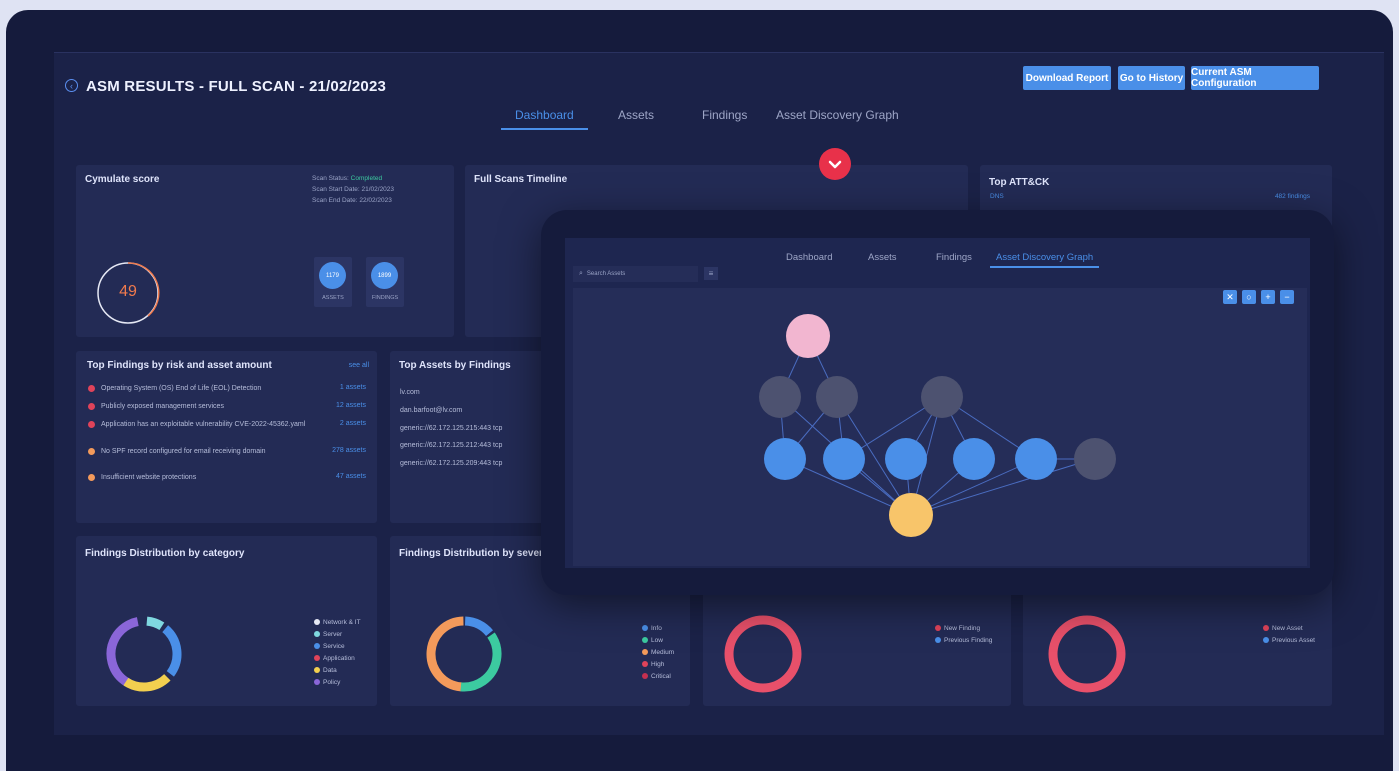  What do you see at coordinates (711, 273) in the screenshot?
I see `filter-icon: ≡` at bounding box center [711, 273].